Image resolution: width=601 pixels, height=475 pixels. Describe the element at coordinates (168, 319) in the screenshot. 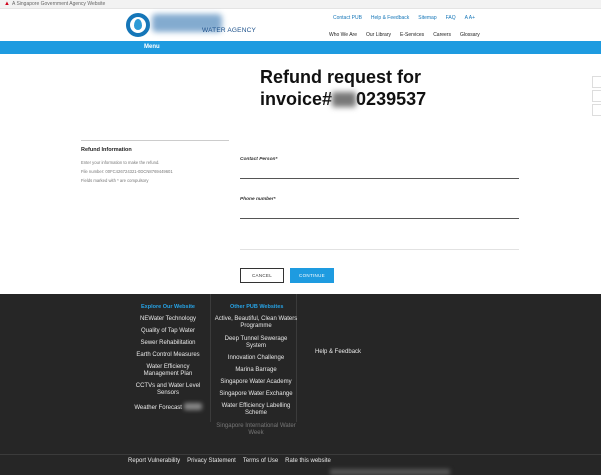

I see `footer-link-newater: NEWater Technology` at that location.